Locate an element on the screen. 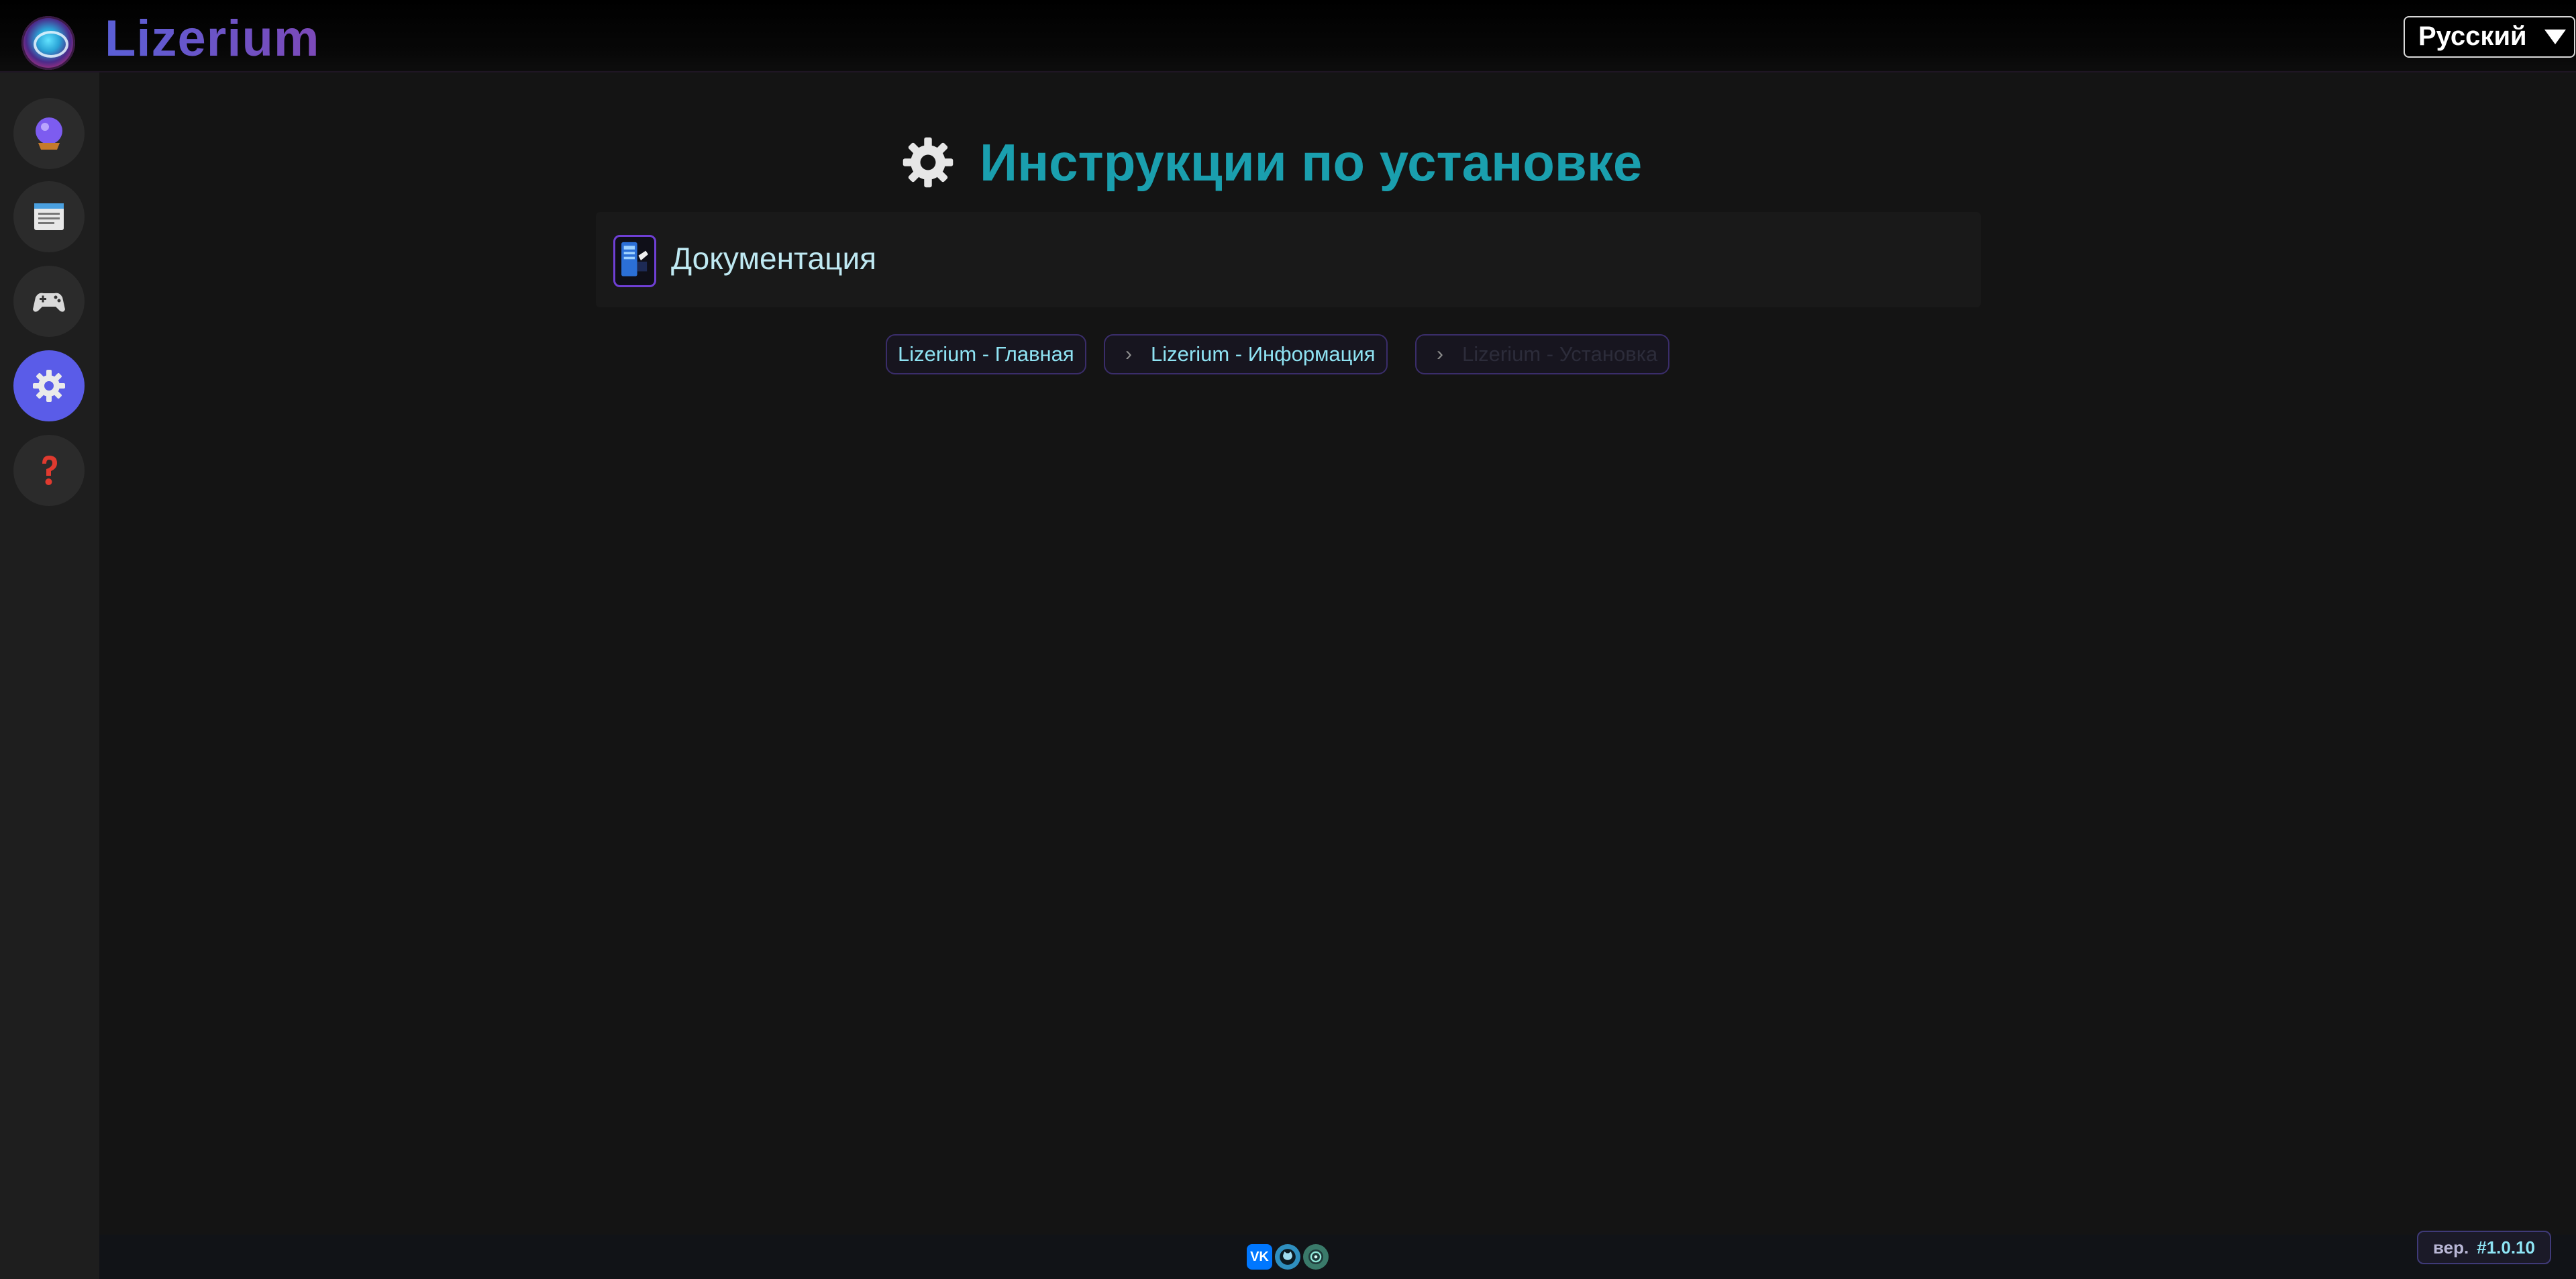  sidebar-item-help is located at coordinates (49, 470).